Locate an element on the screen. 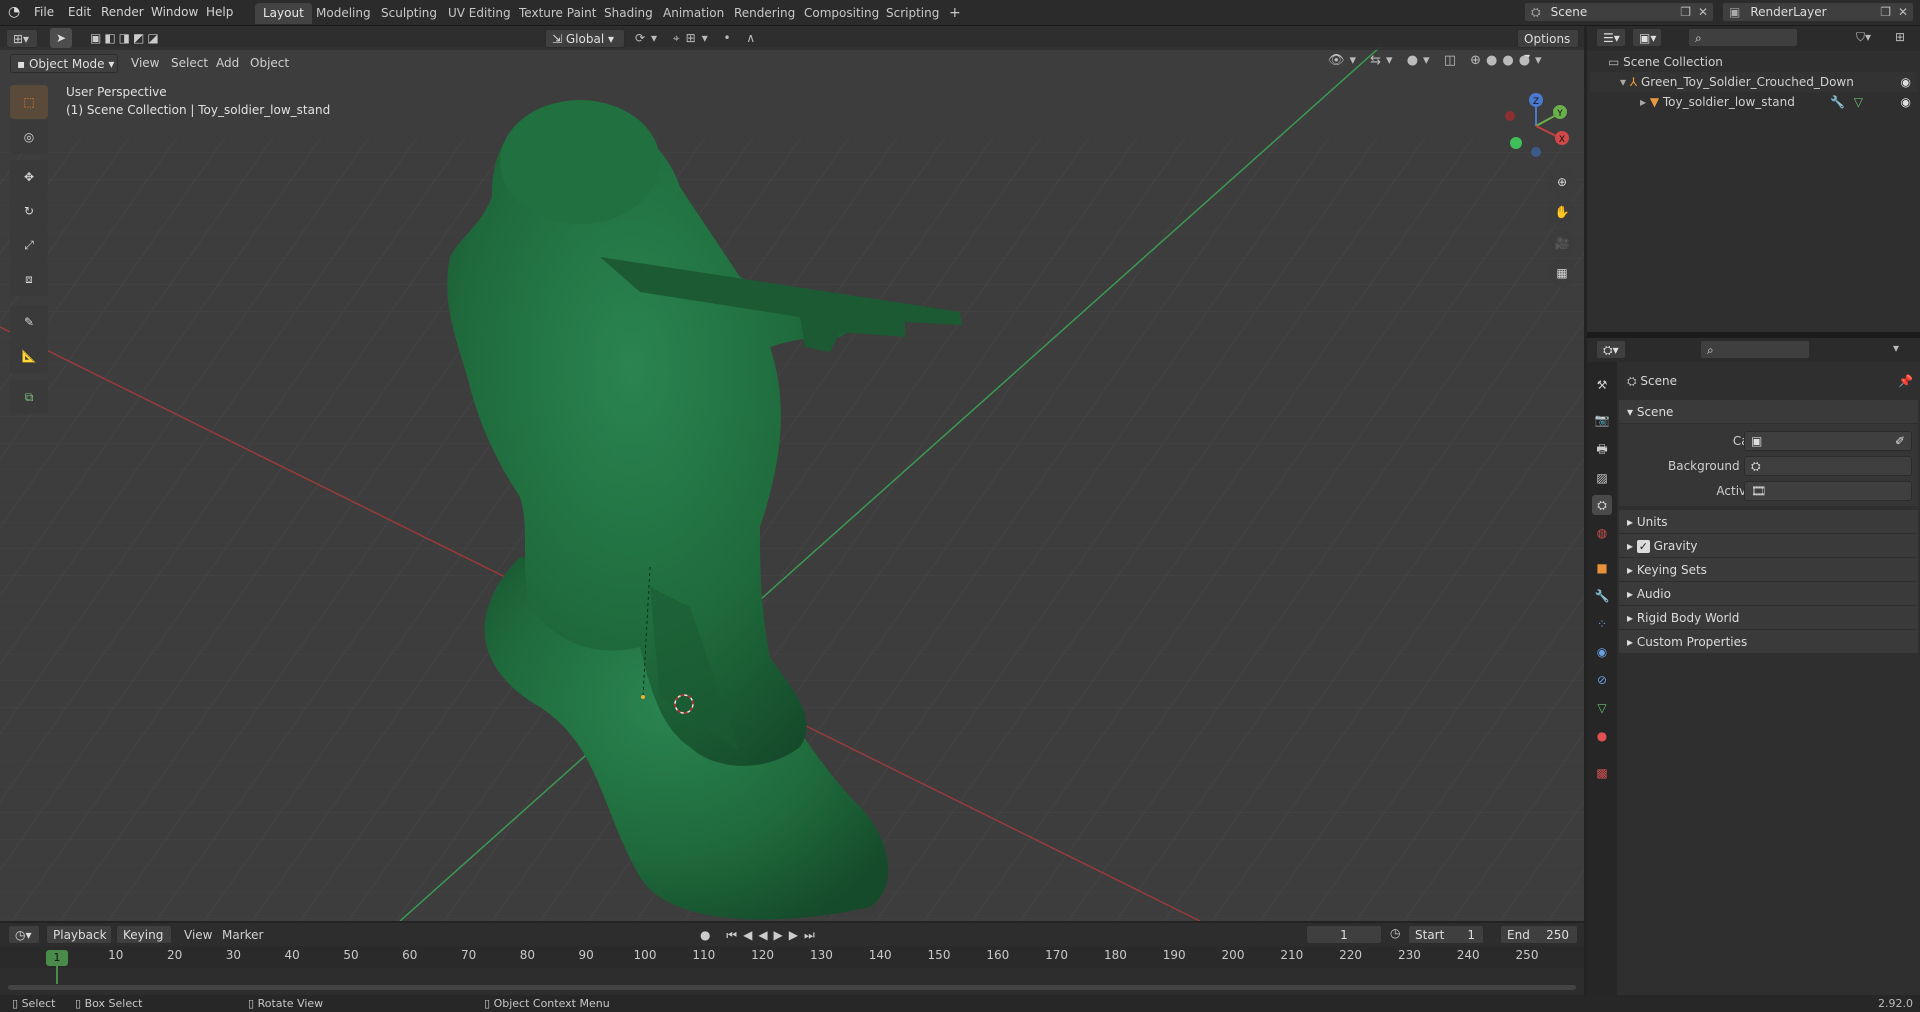  menu-window: Window is located at coordinates (174, 12).